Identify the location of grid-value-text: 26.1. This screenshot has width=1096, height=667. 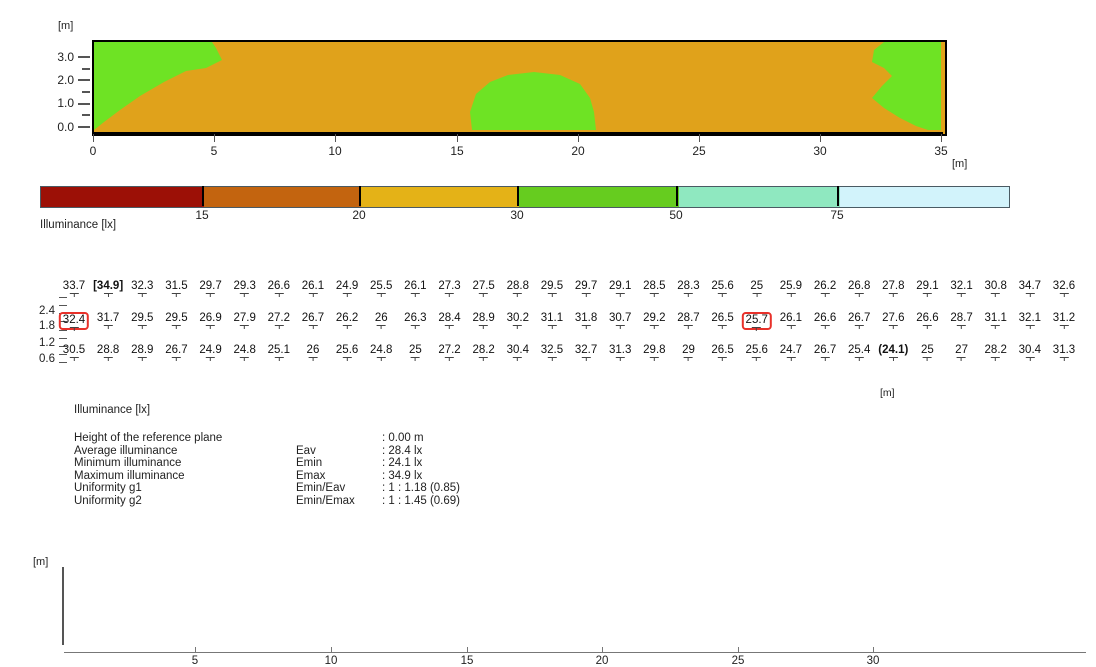
(791, 318).